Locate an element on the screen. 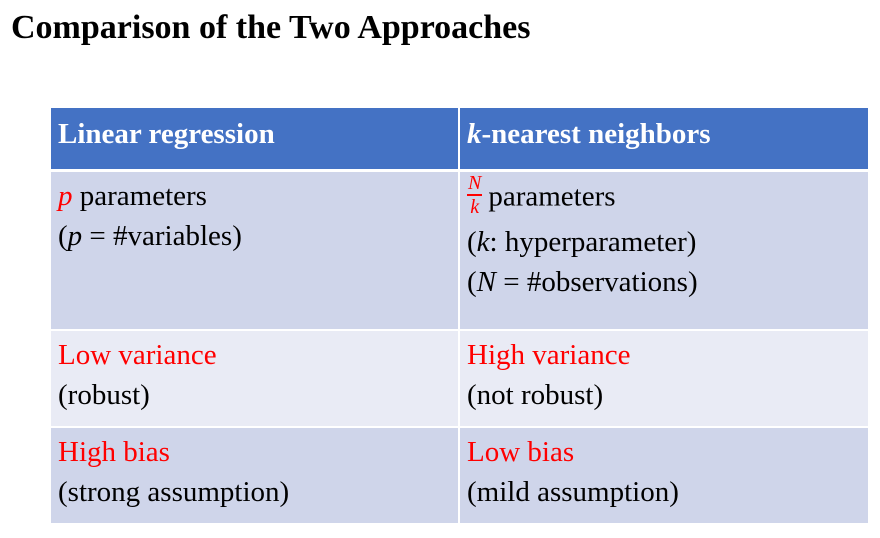  knn-bias-main: Low bias is located at coordinates (521, 452).